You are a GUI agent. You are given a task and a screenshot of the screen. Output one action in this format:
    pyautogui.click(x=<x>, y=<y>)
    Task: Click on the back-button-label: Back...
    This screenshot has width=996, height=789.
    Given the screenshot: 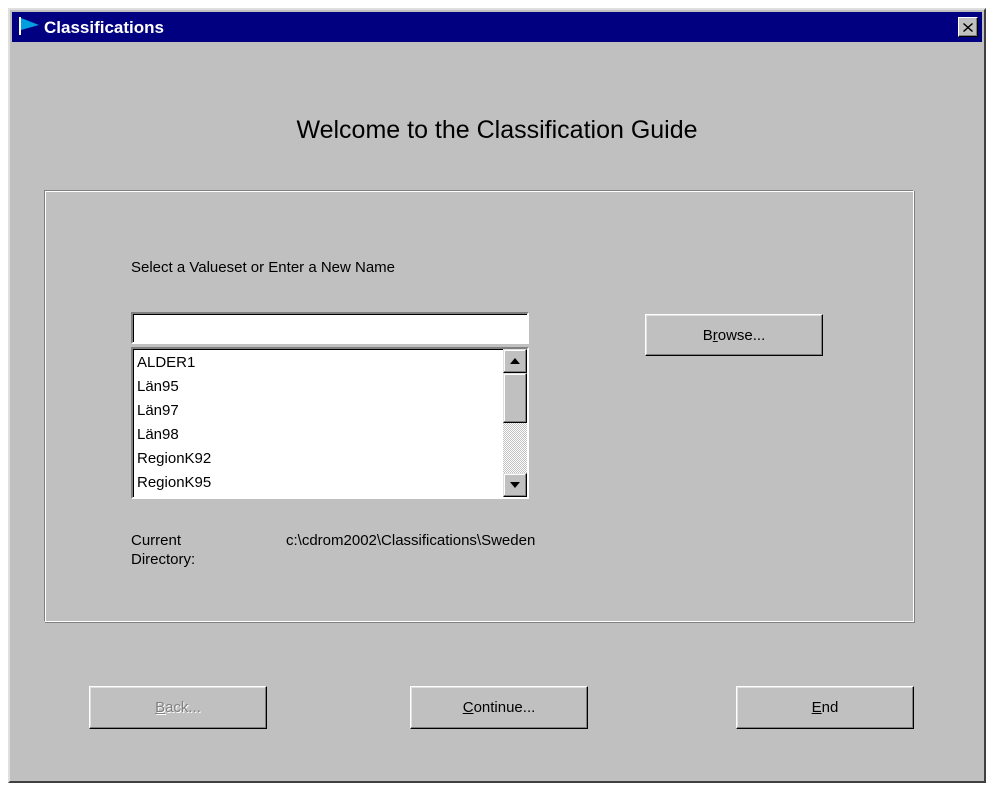 What is the action you would take?
    pyautogui.click(x=178, y=707)
    